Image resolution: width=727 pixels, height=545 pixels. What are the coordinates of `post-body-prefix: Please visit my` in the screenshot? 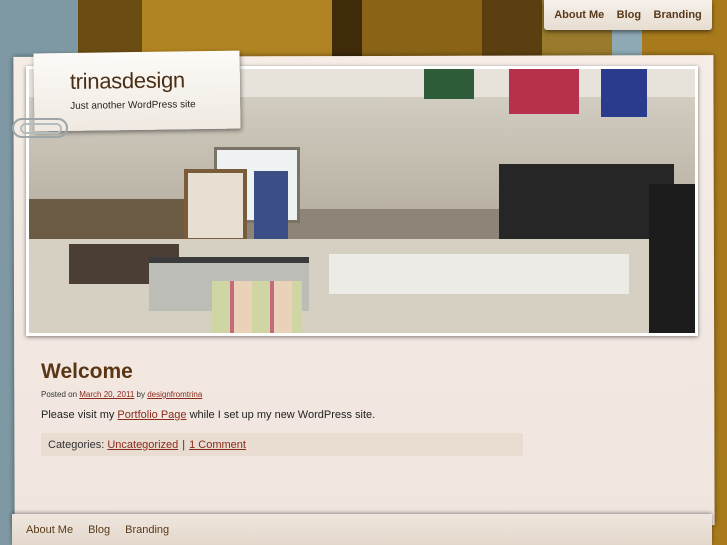 It's located at (78, 415).